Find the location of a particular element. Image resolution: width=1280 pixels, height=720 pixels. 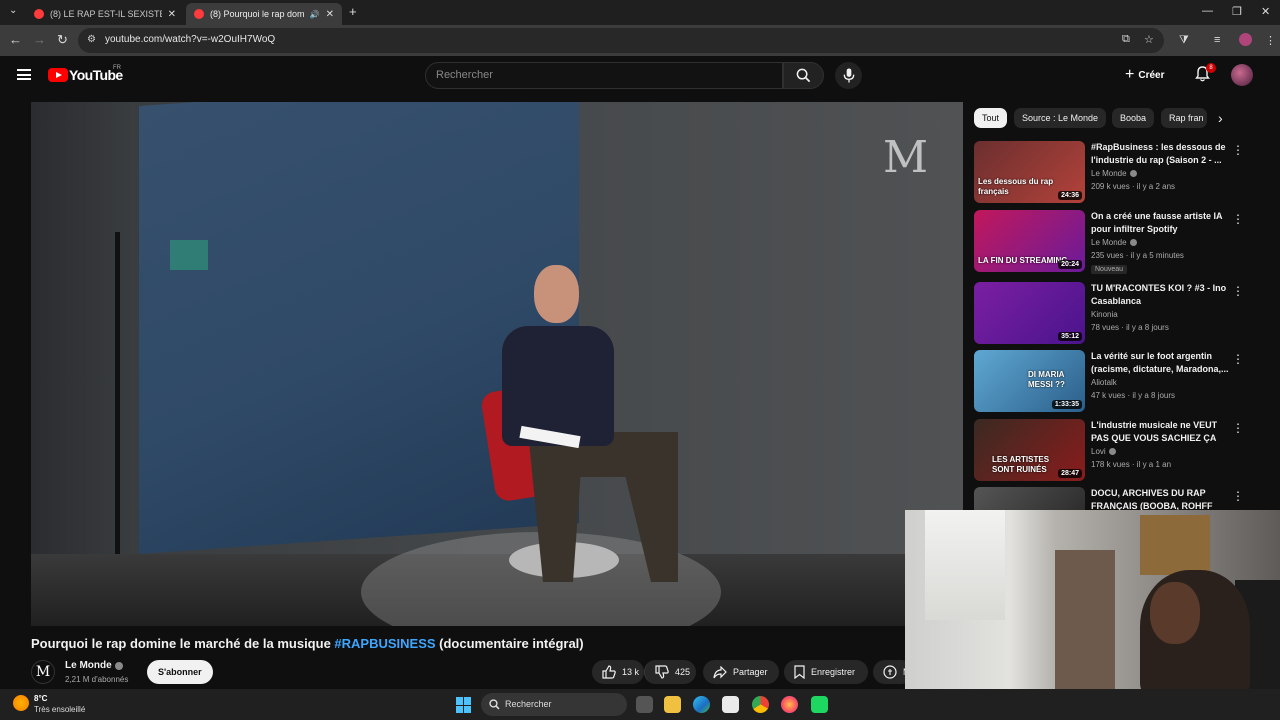

hamburger-menu-icon is located at coordinates (24, 74).